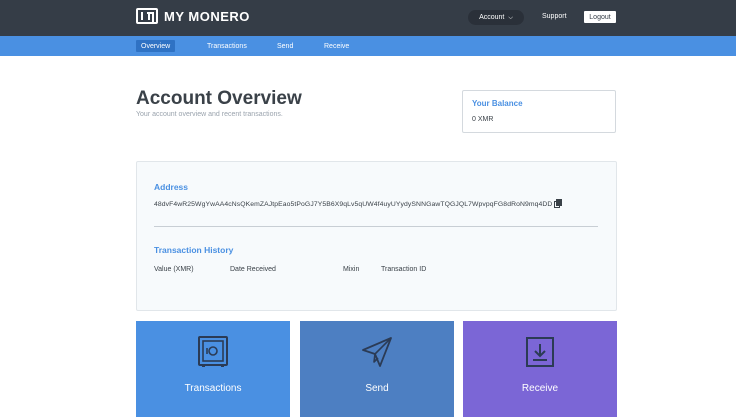  I want to click on monero-logo-icon, so click(147, 16).